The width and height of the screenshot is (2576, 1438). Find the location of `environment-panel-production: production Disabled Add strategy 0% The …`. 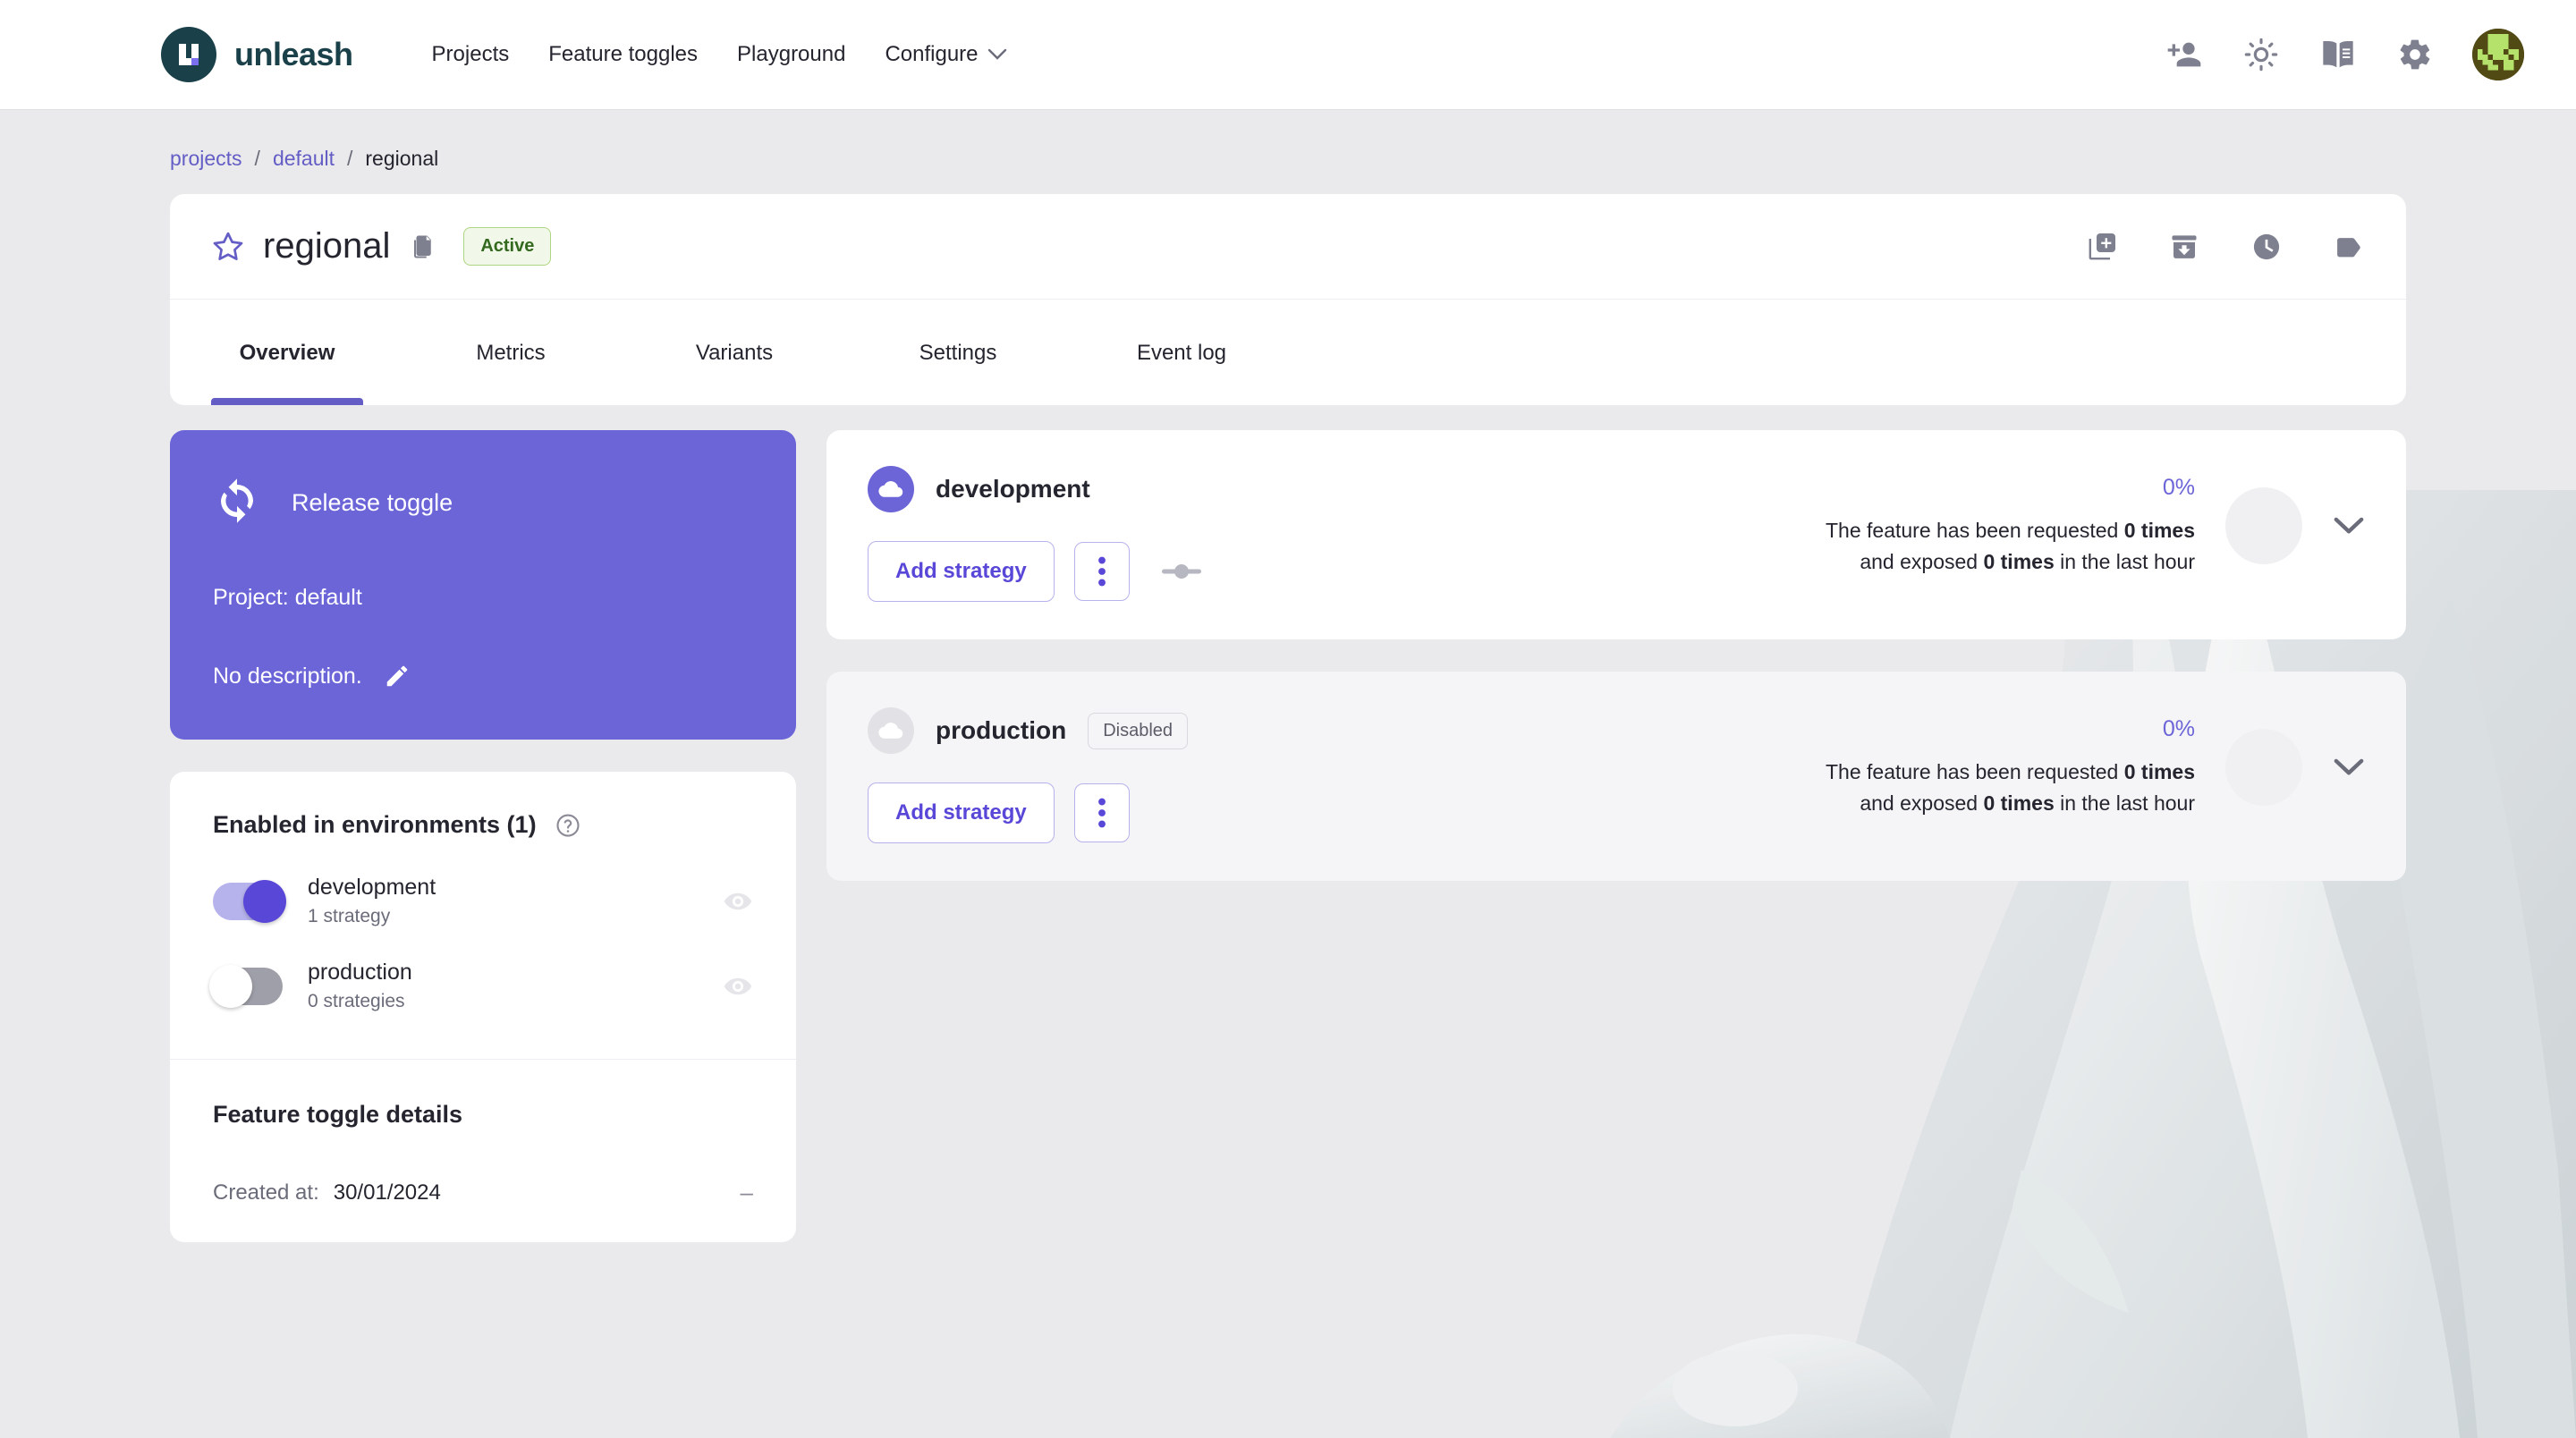

environment-panel-production: production Disabled Add strategy 0% The … is located at coordinates (1616, 776).